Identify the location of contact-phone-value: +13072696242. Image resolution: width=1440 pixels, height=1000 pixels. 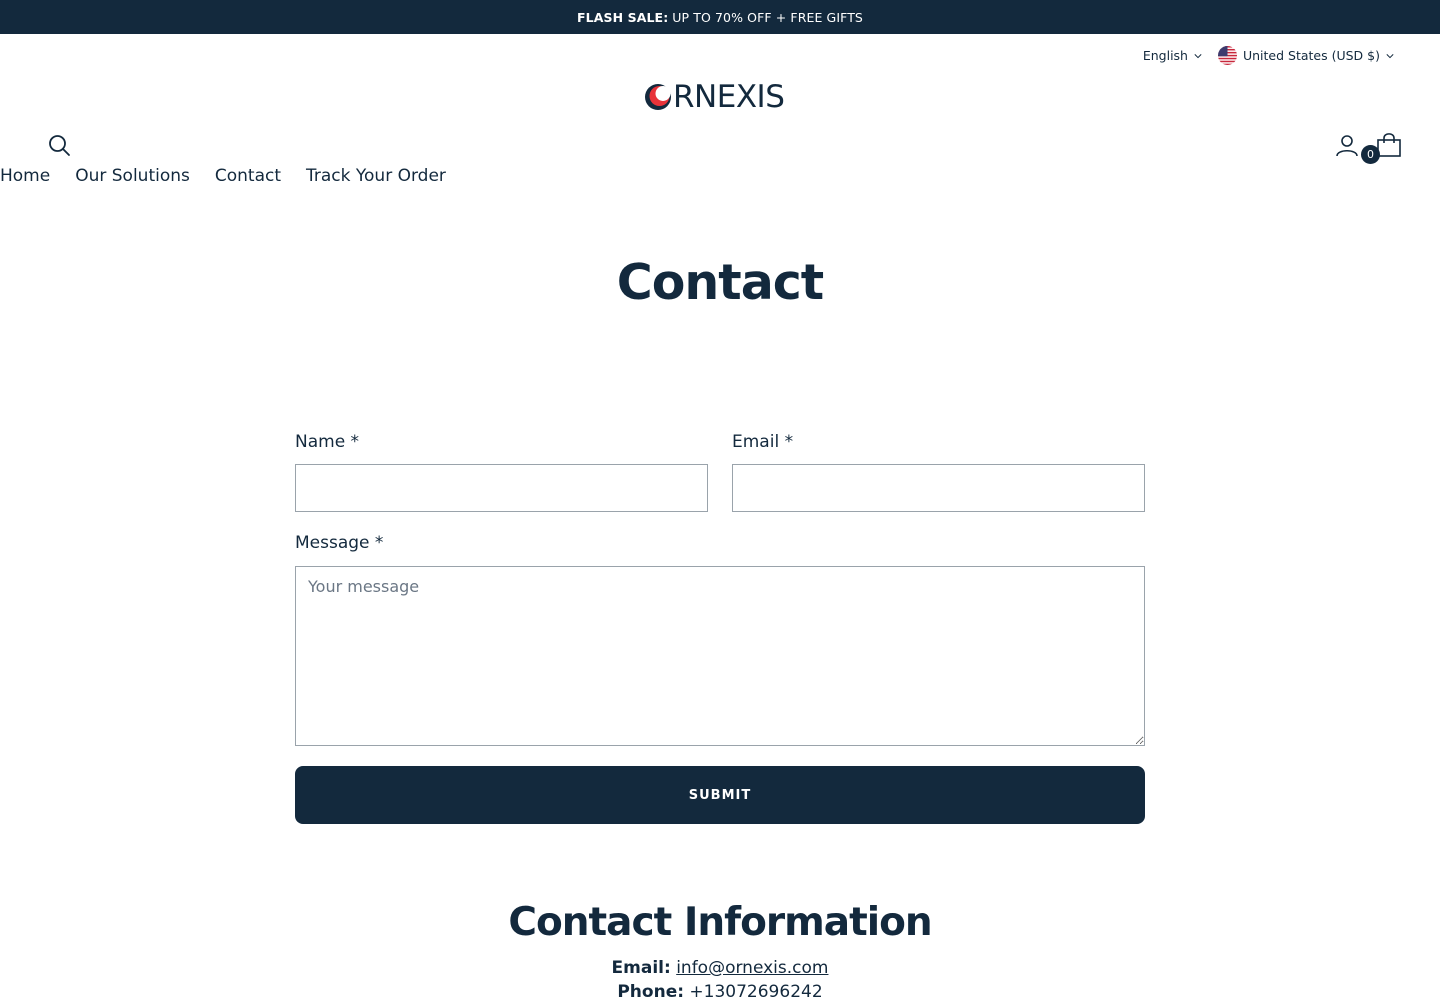
(756, 991).